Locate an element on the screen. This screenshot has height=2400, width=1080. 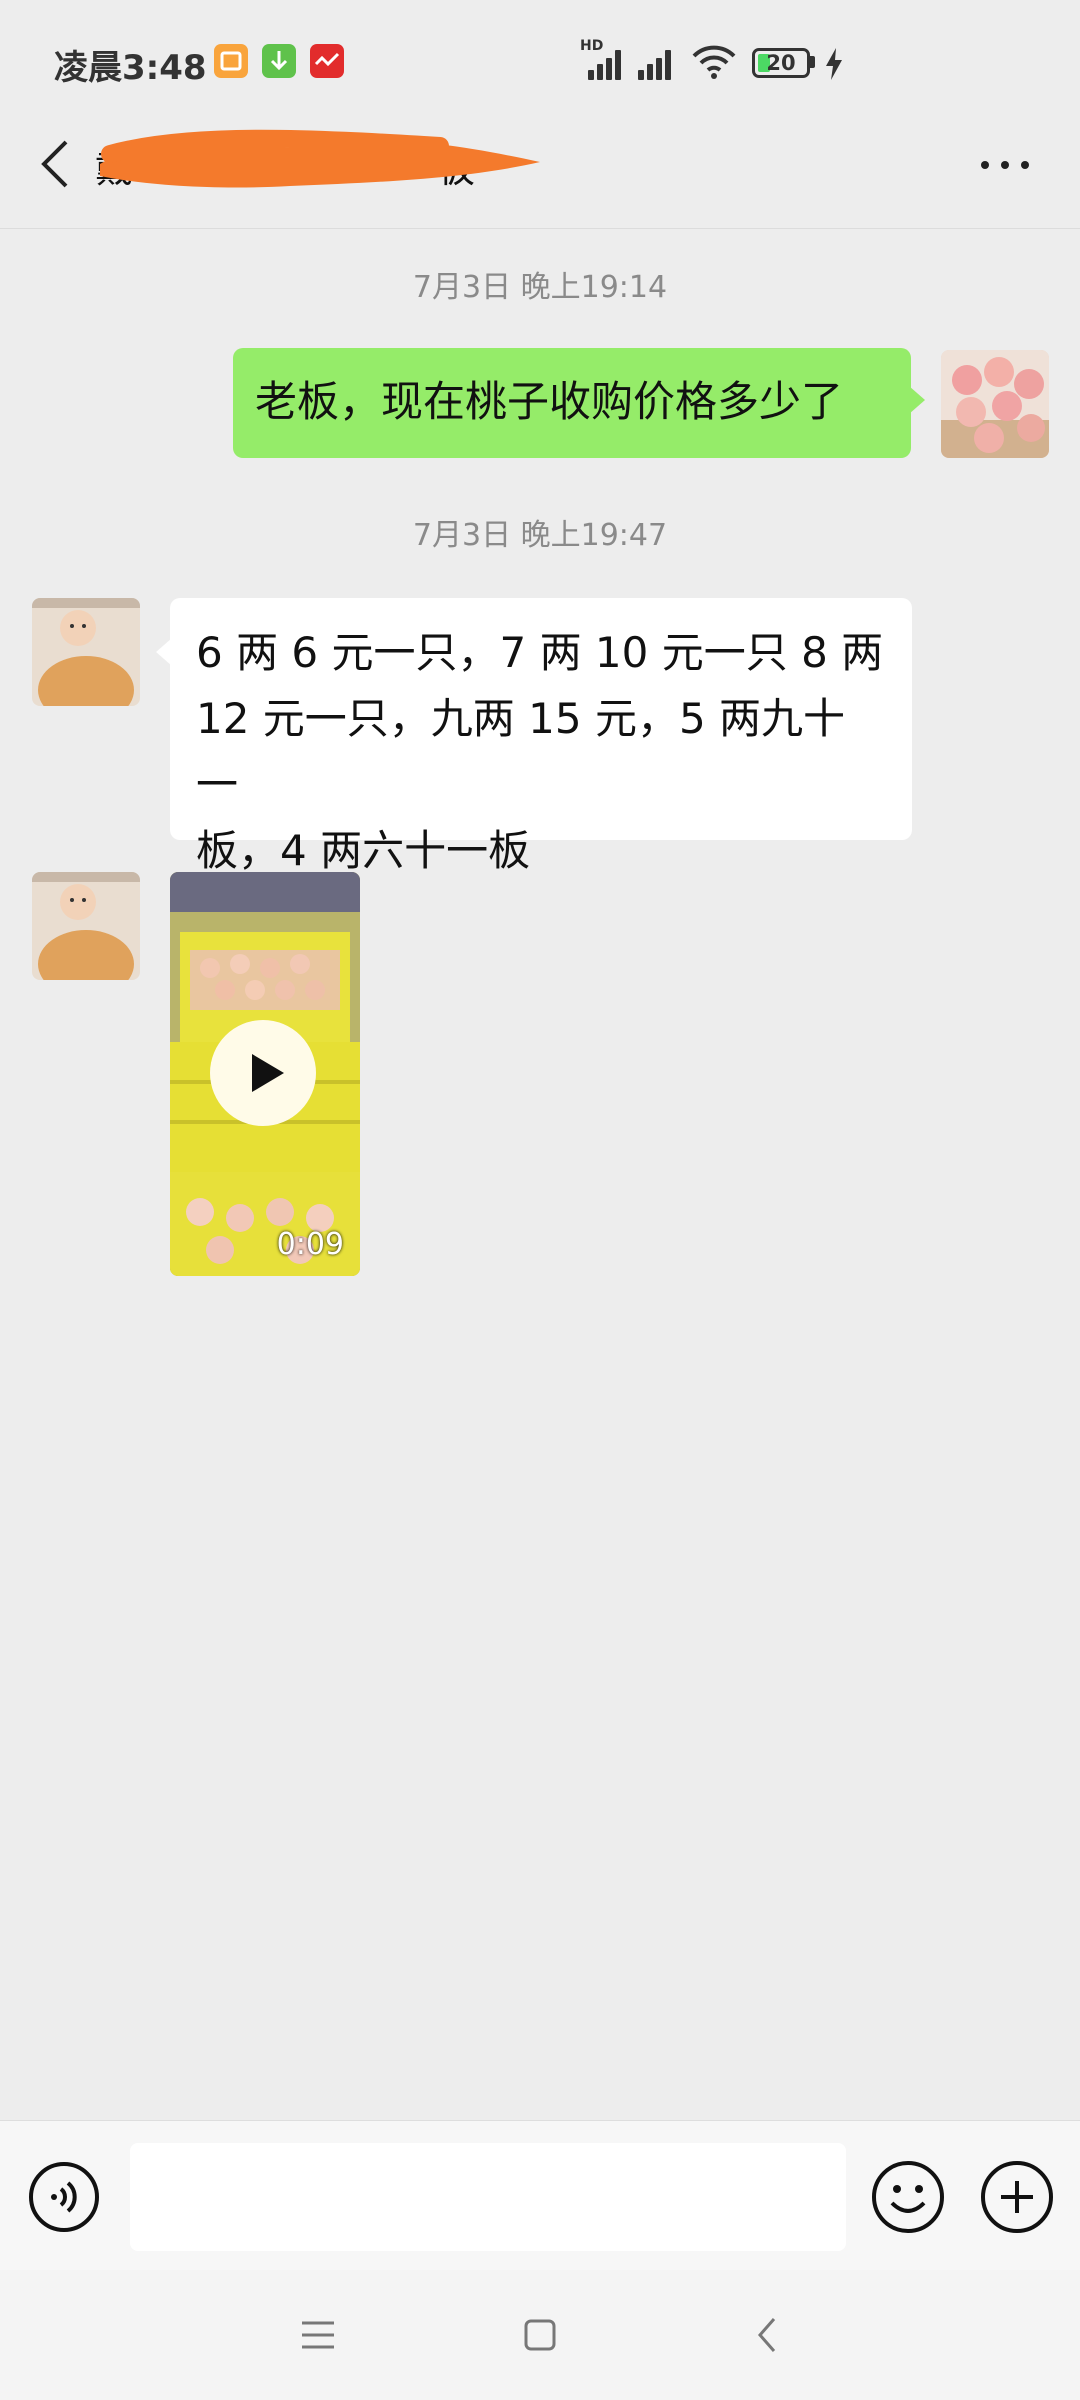
system-nav-bar is located at coordinates (540, 2335).